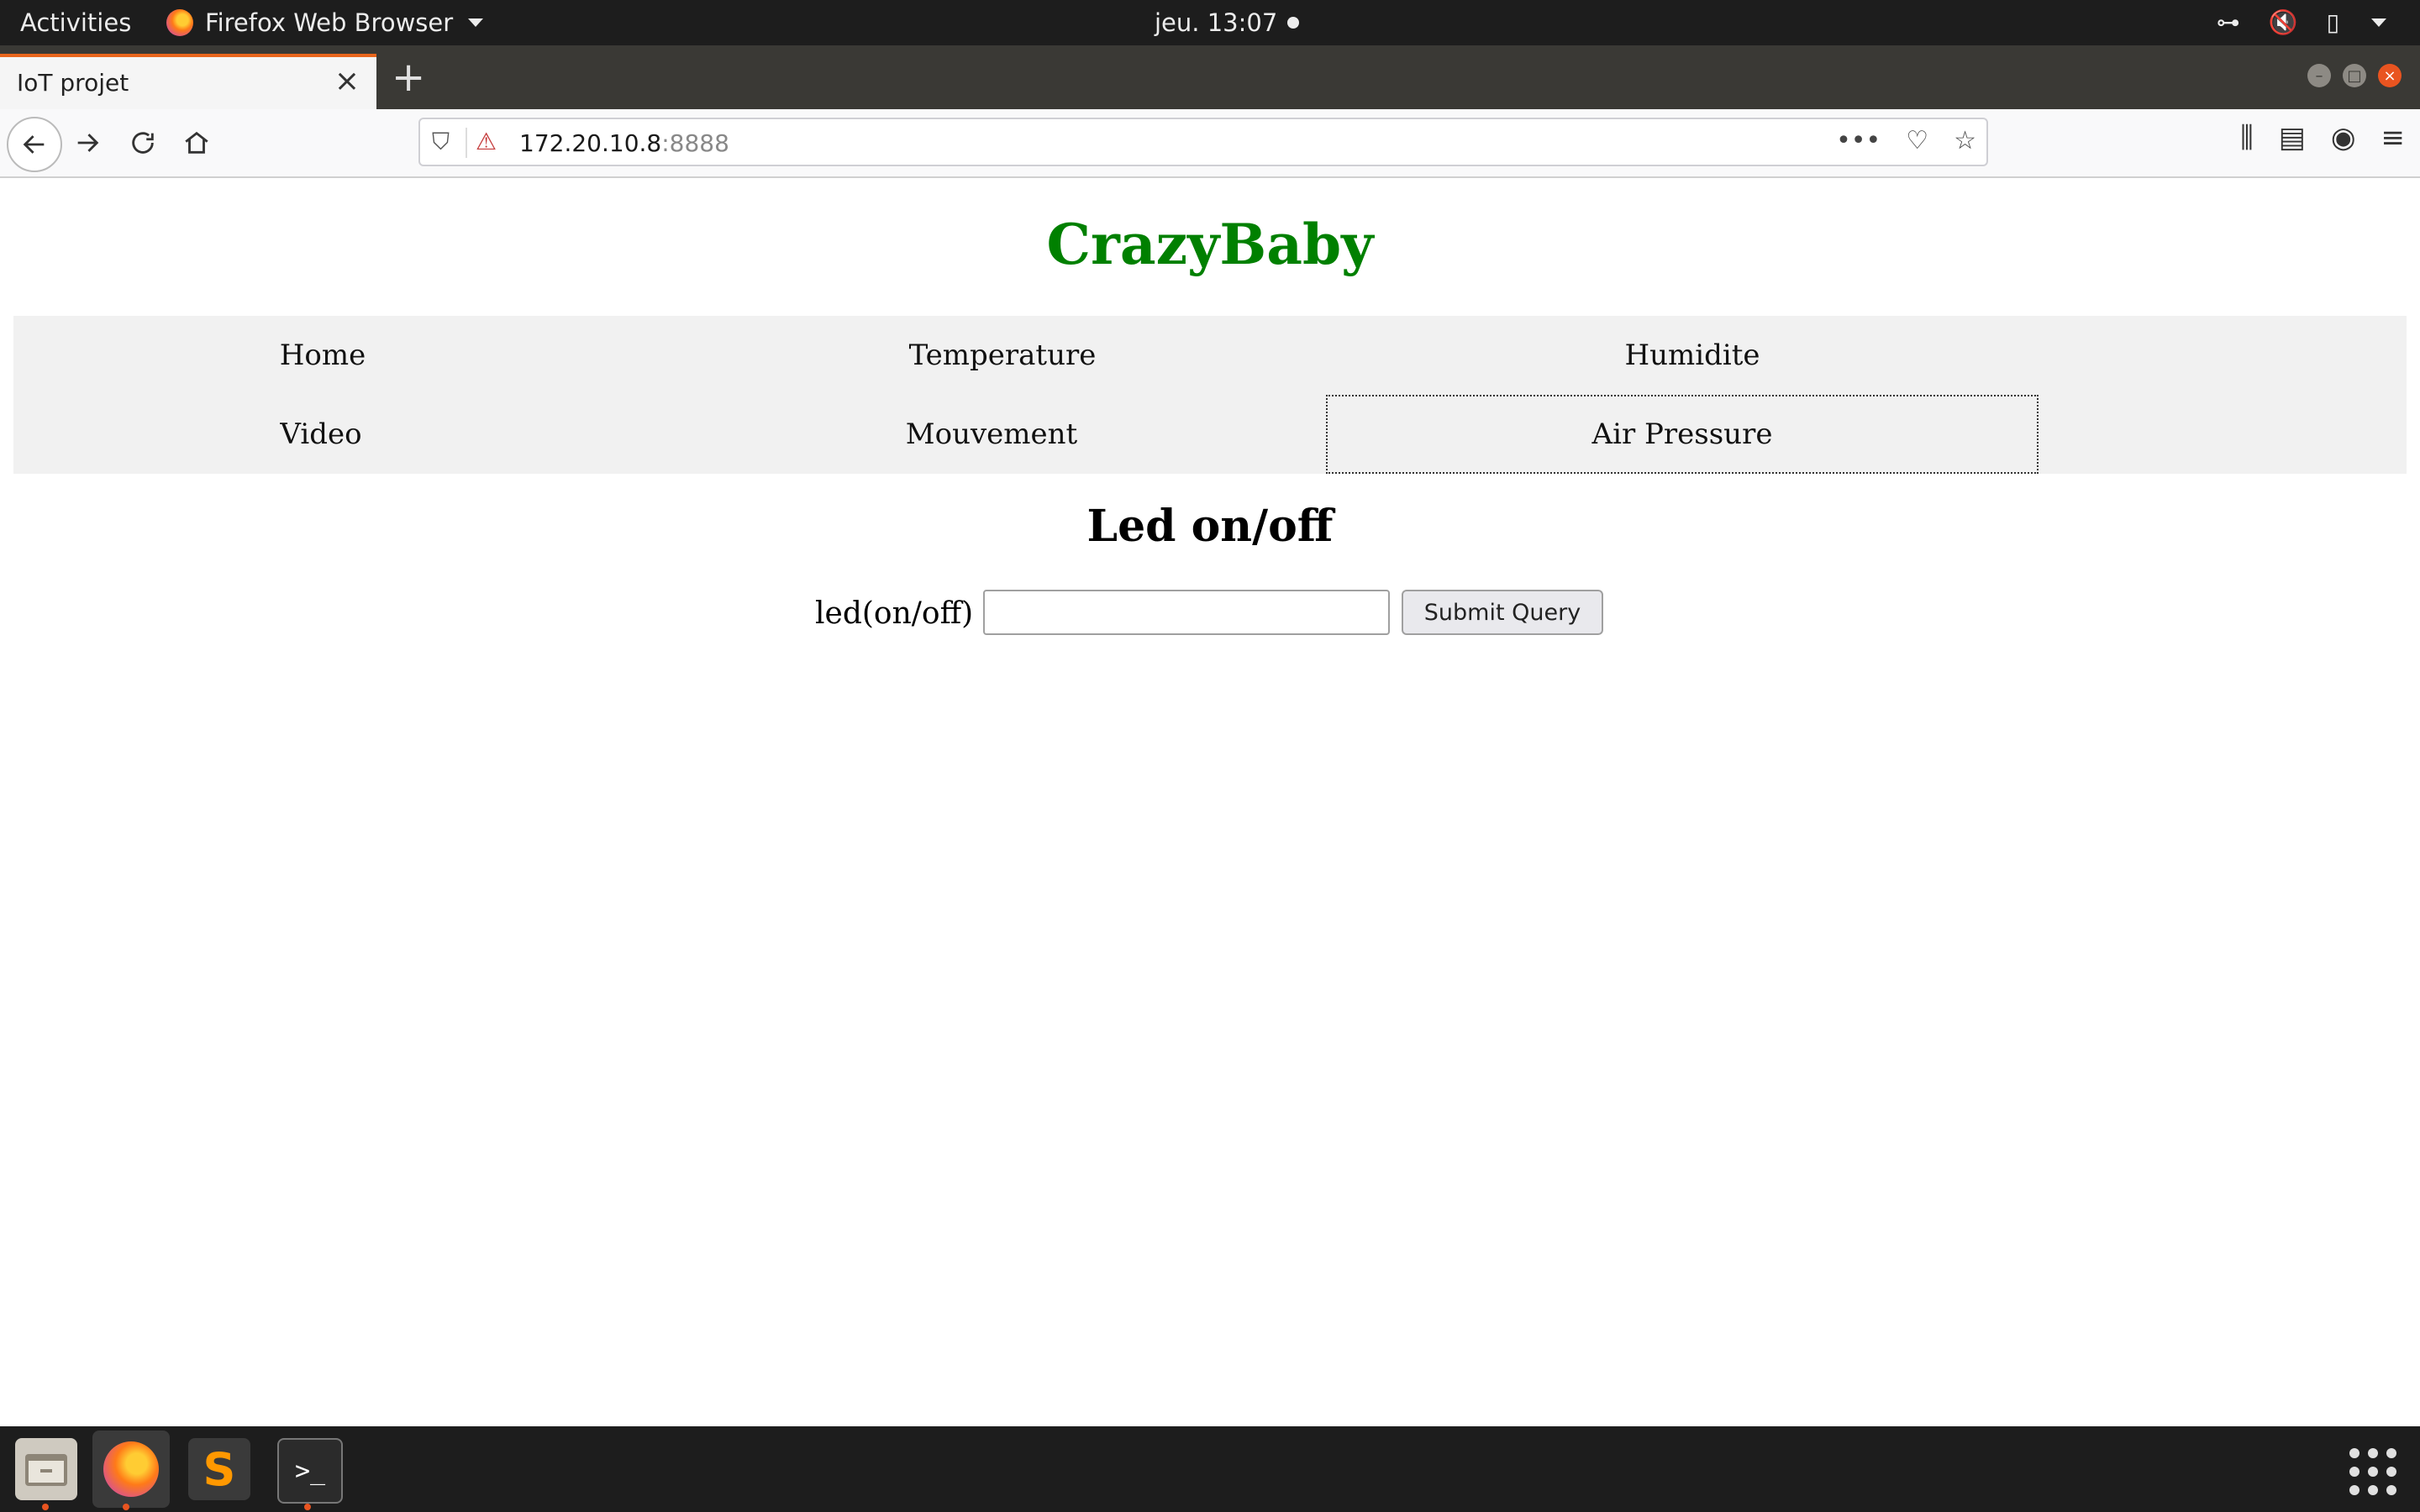 This screenshot has width=2420, height=1512. What do you see at coordinates (2228, 22) in the screenshot?
I see `network-icon: ⊶` at bounding box center [2228, 22].